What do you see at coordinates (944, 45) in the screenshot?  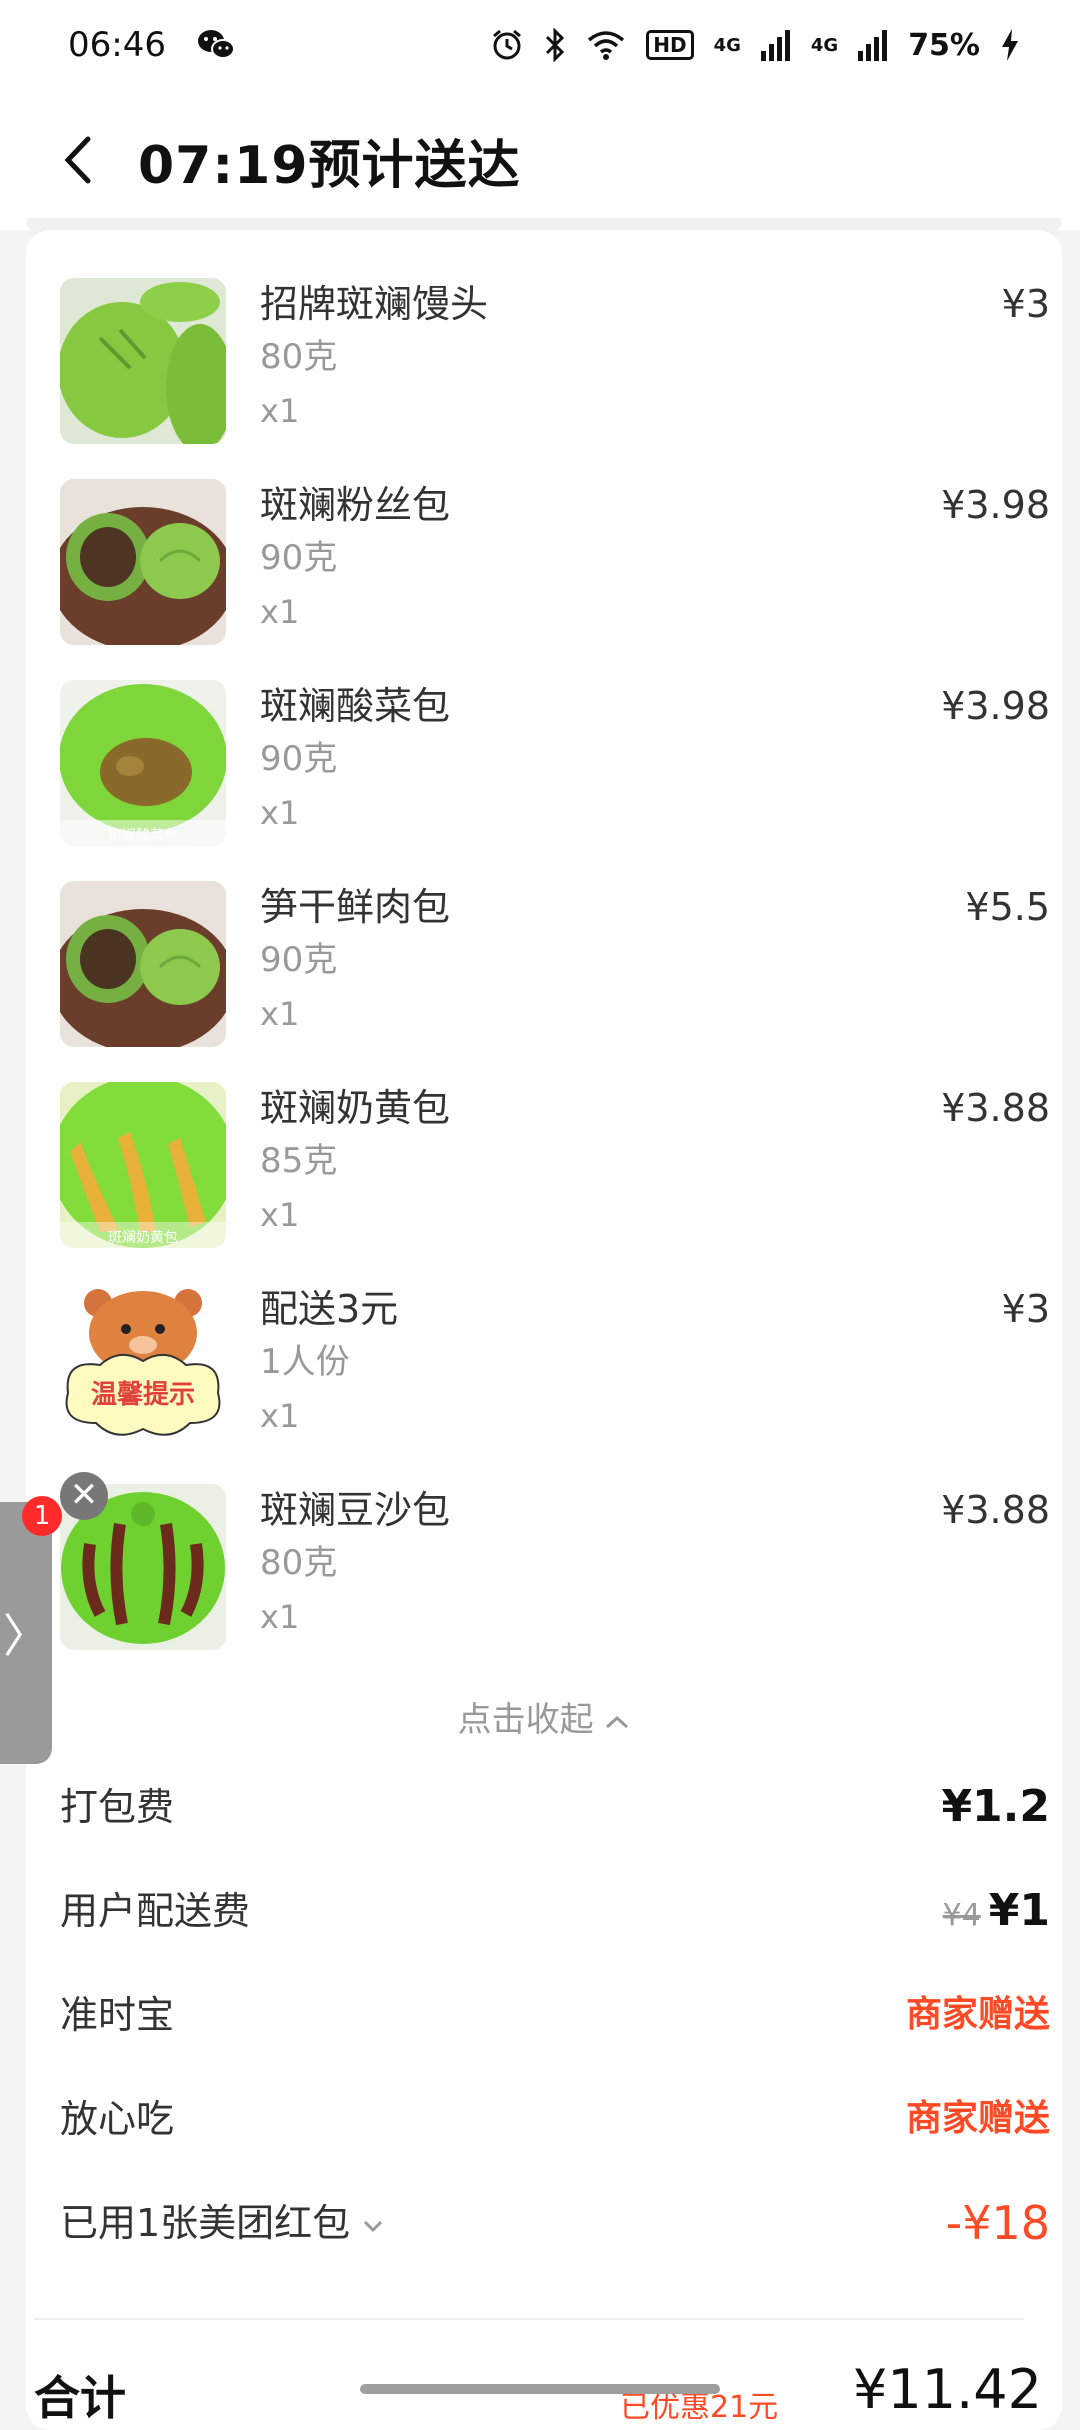 I see `battery-percent: 75%` at bounding box center [944, 45].